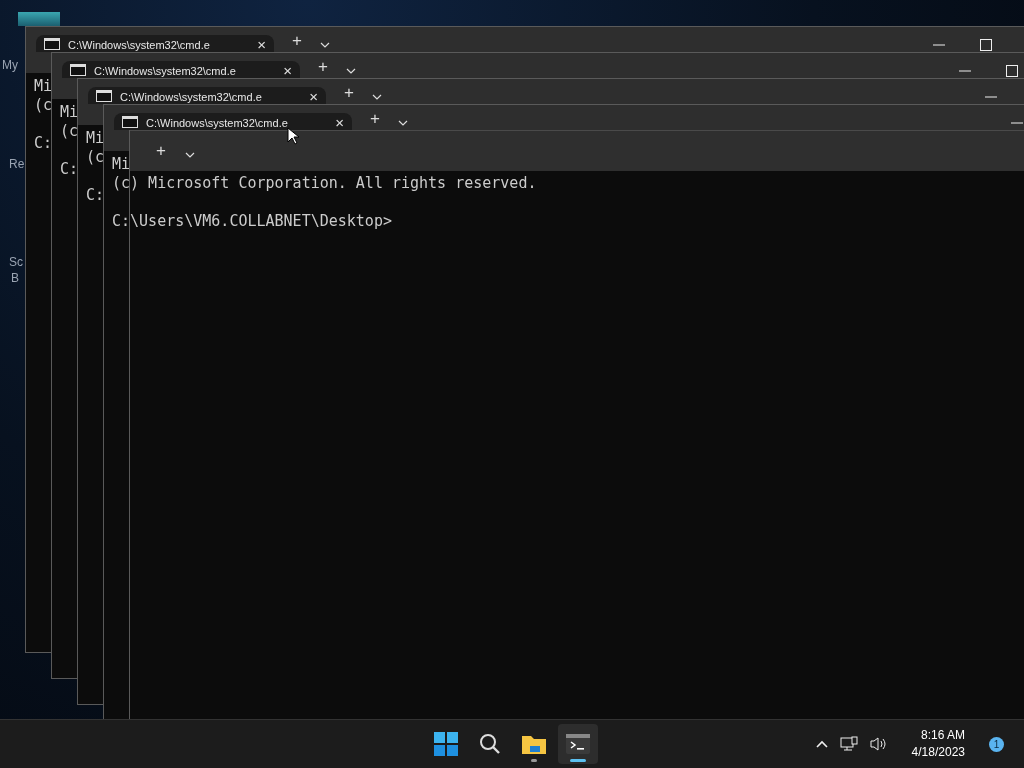  What do you see at coordinates (878, 744) in the screenshot?
I see `volume-icon` at bounding box center [878, 744].